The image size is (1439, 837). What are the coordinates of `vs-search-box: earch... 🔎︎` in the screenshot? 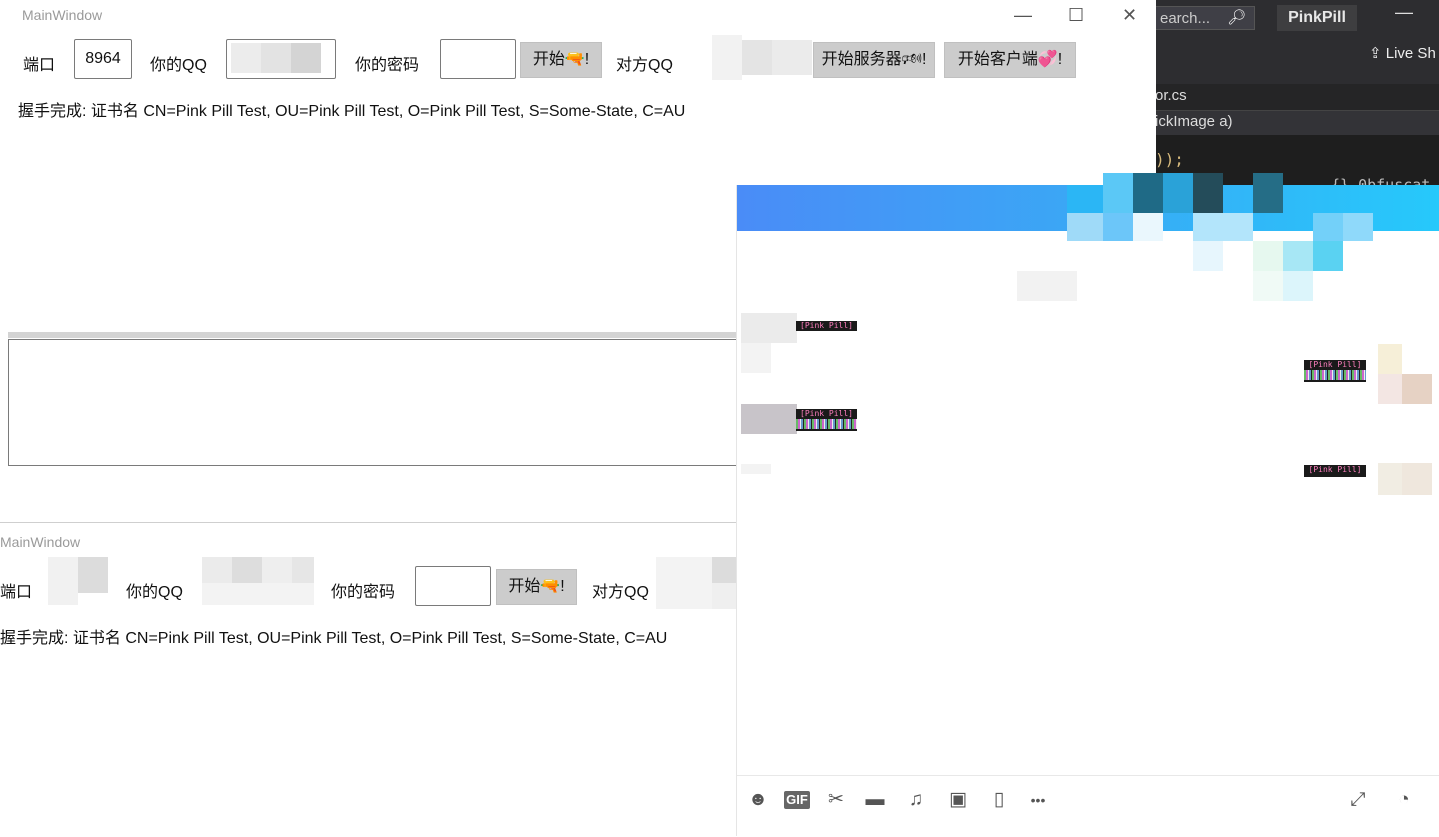 It's located at (1205, 18).